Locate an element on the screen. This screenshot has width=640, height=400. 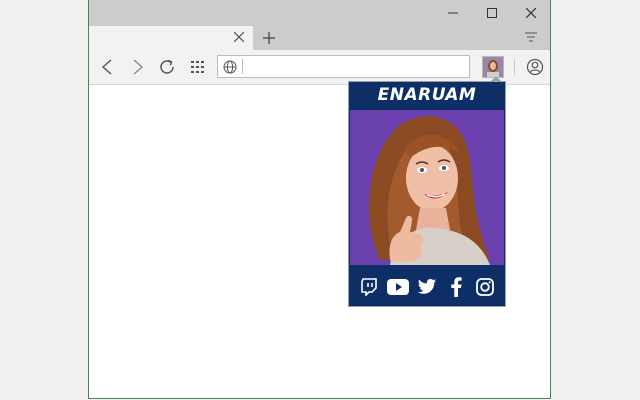
tab-strip is located at coordinates (319, 38).